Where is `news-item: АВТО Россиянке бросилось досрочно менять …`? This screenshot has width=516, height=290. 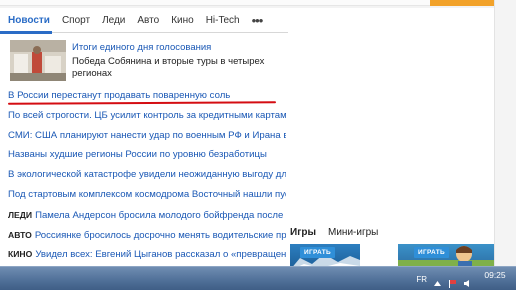
news-item: АВТО Россиянке бросилось досрочно менять … is located at coordinates (147, 237).